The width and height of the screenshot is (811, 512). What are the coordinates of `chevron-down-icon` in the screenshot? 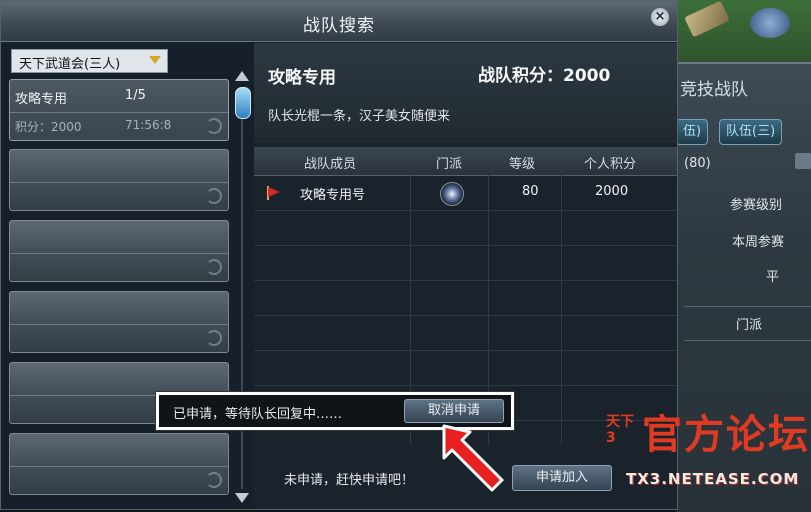 It's located at (155, 60).